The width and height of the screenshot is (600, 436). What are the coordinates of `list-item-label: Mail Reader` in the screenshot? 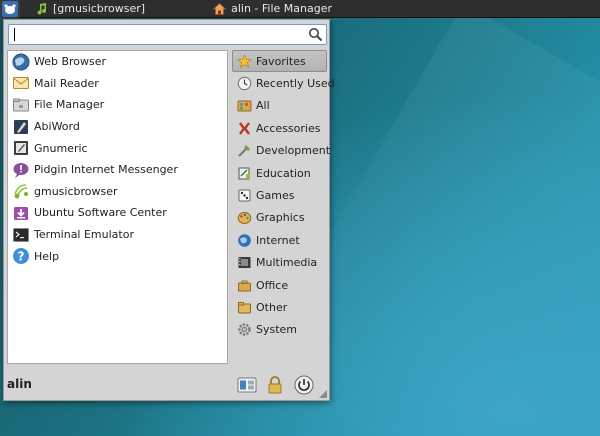 It's located at (66, 83).